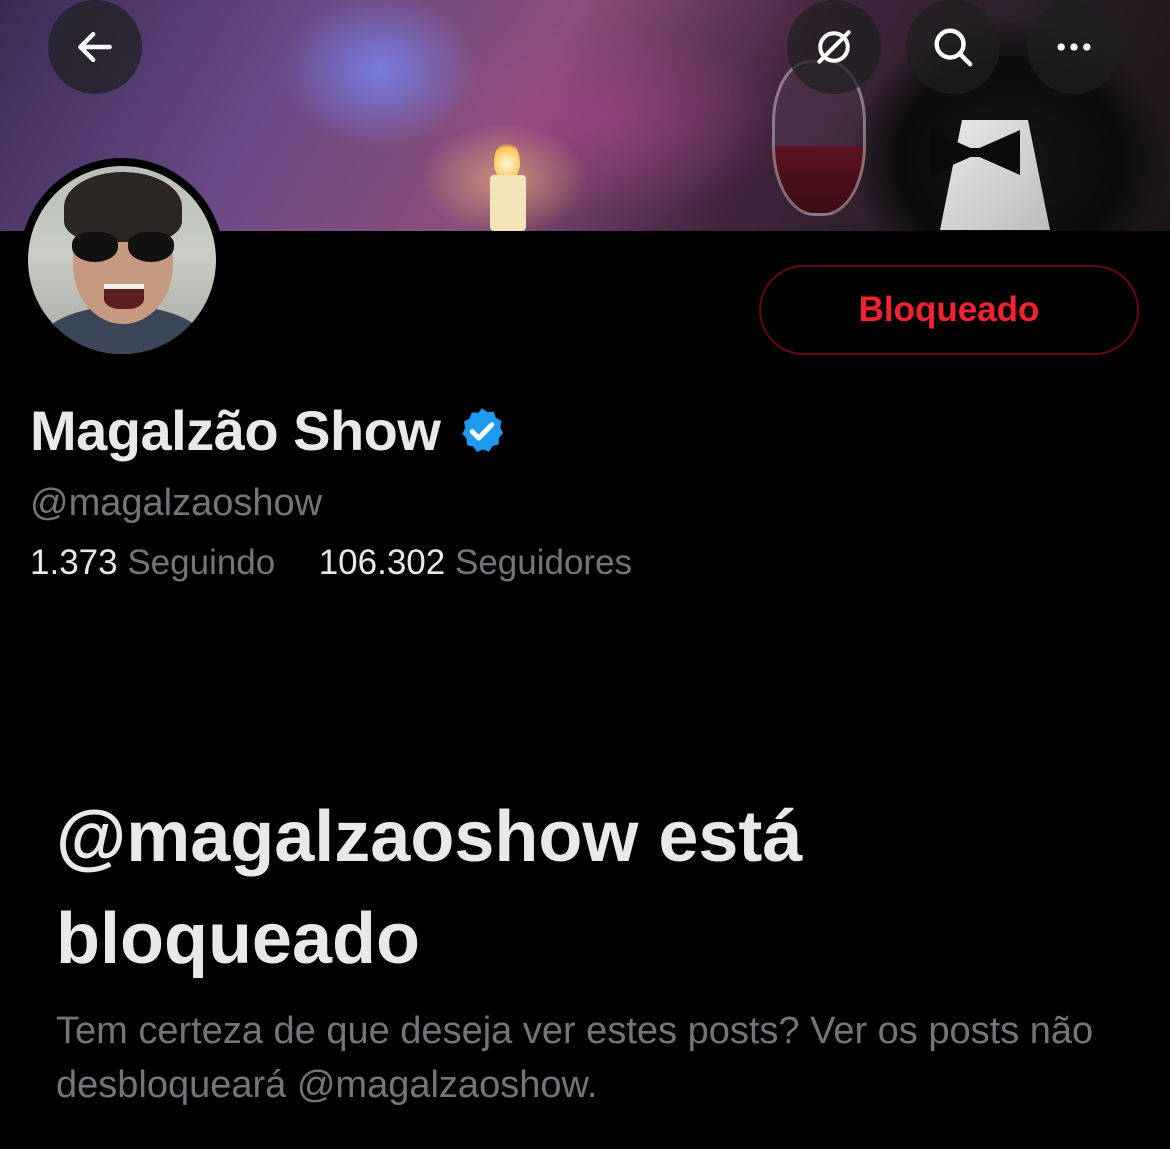  I want to click on banner-candle-flame, so click(507, 160).